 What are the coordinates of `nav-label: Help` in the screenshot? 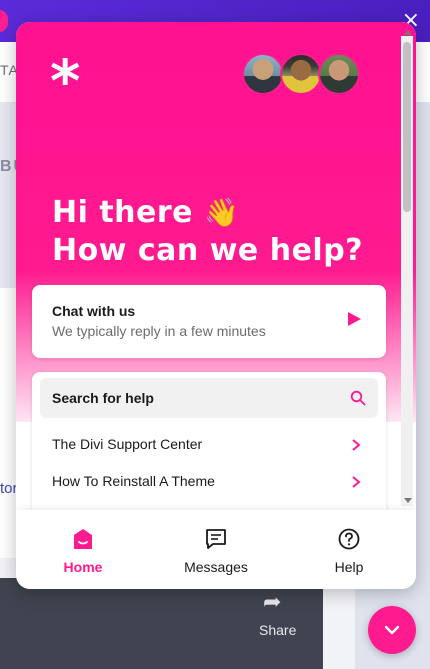 It's located at (349, 567).